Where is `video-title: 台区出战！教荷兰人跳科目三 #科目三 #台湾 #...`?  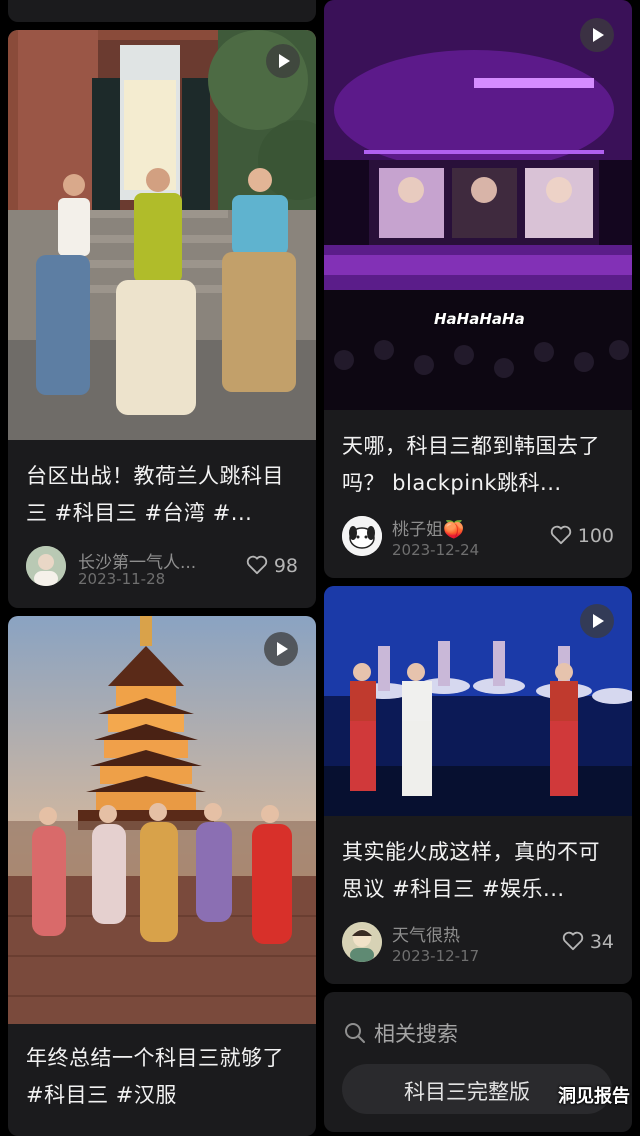 video-title: 台区出战！教荷兰人跳科目三 #科目三 #台湾 #... is located at coordinates (163, 495).